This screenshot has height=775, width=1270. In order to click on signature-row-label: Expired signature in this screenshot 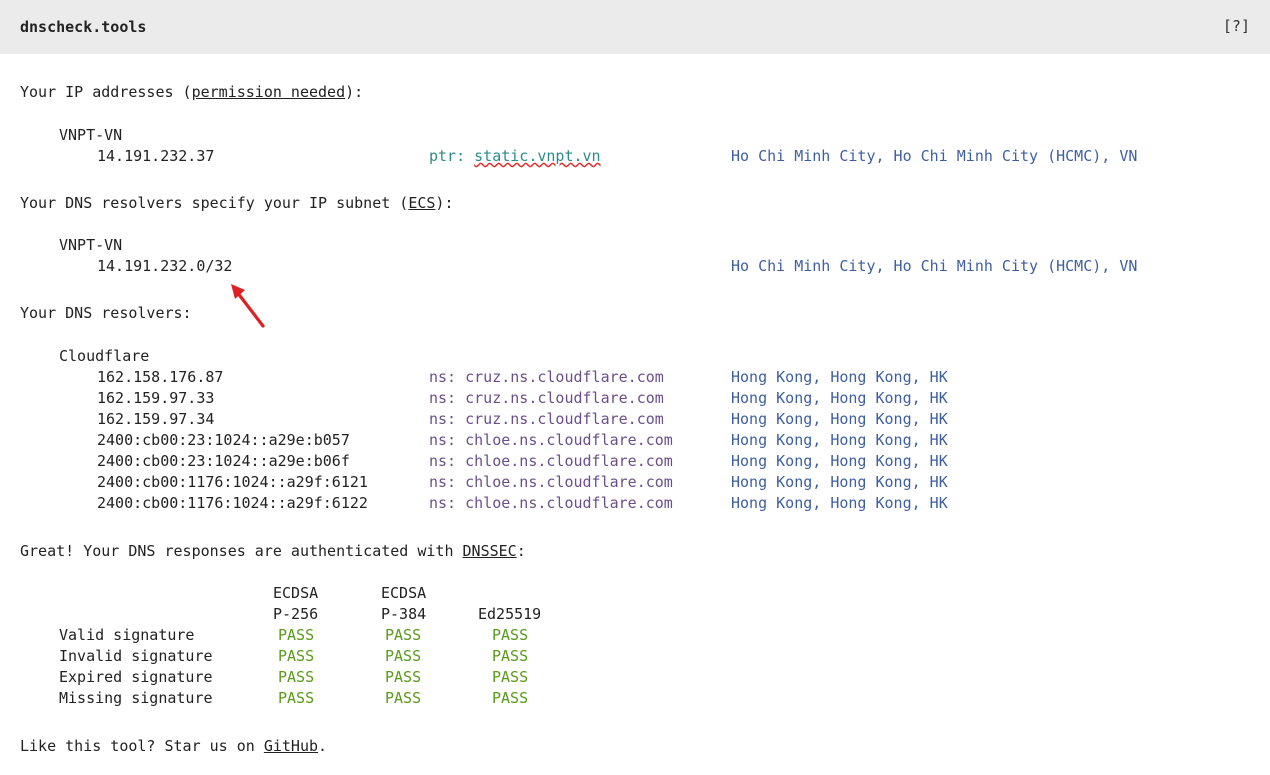, I will do `click(136, 677)`.